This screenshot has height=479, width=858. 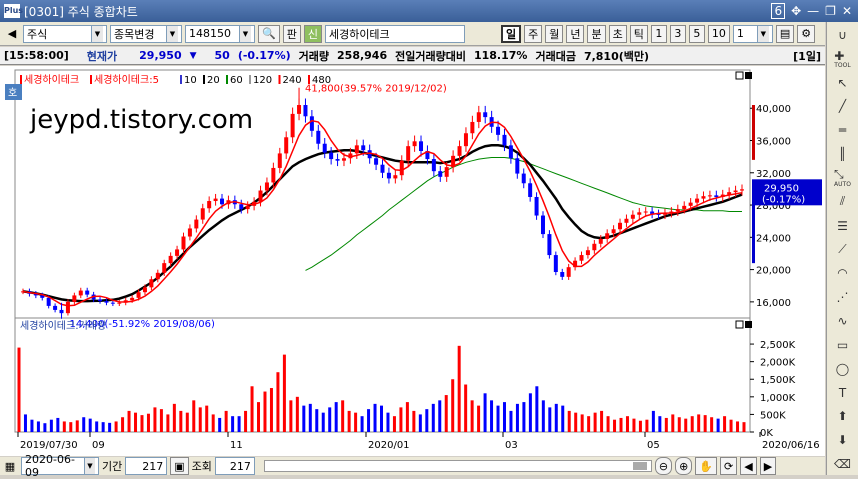 What do you see at coordinates (146, 466) in the screenshot?
I see `period-input: 217` at bounding box center [146, 466].